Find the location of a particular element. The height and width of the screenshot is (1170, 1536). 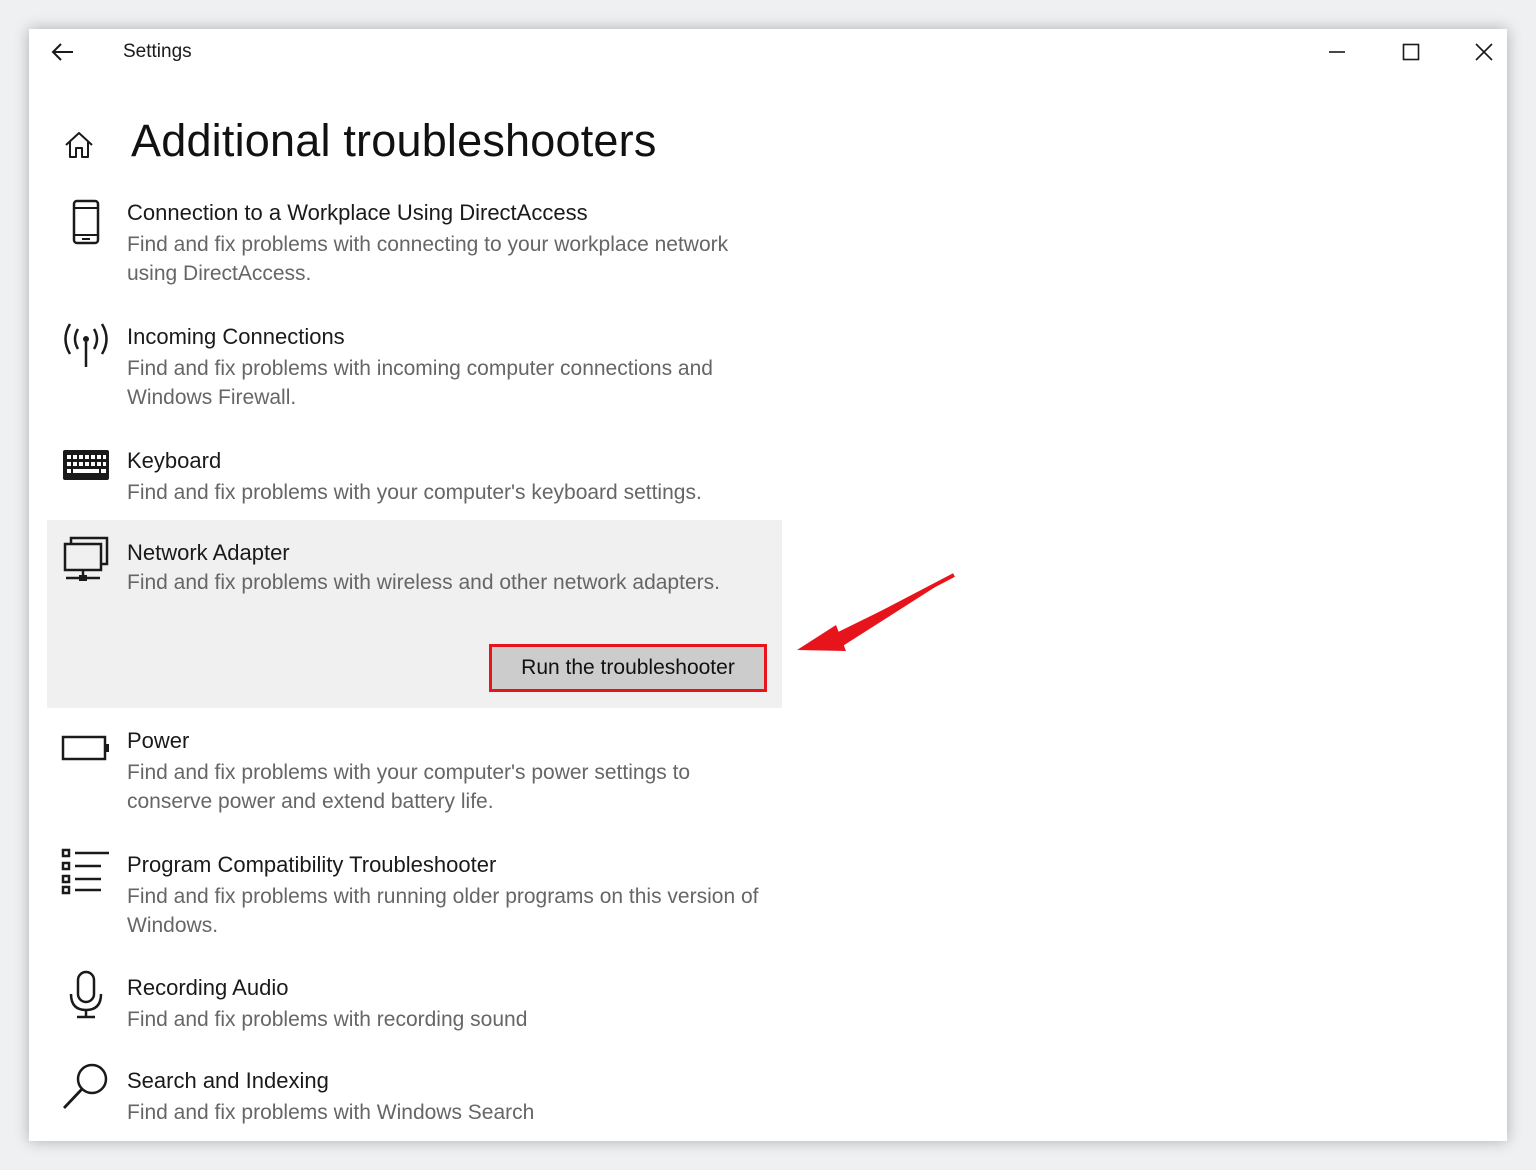

search-icon is located at coordinates (86, 1087).